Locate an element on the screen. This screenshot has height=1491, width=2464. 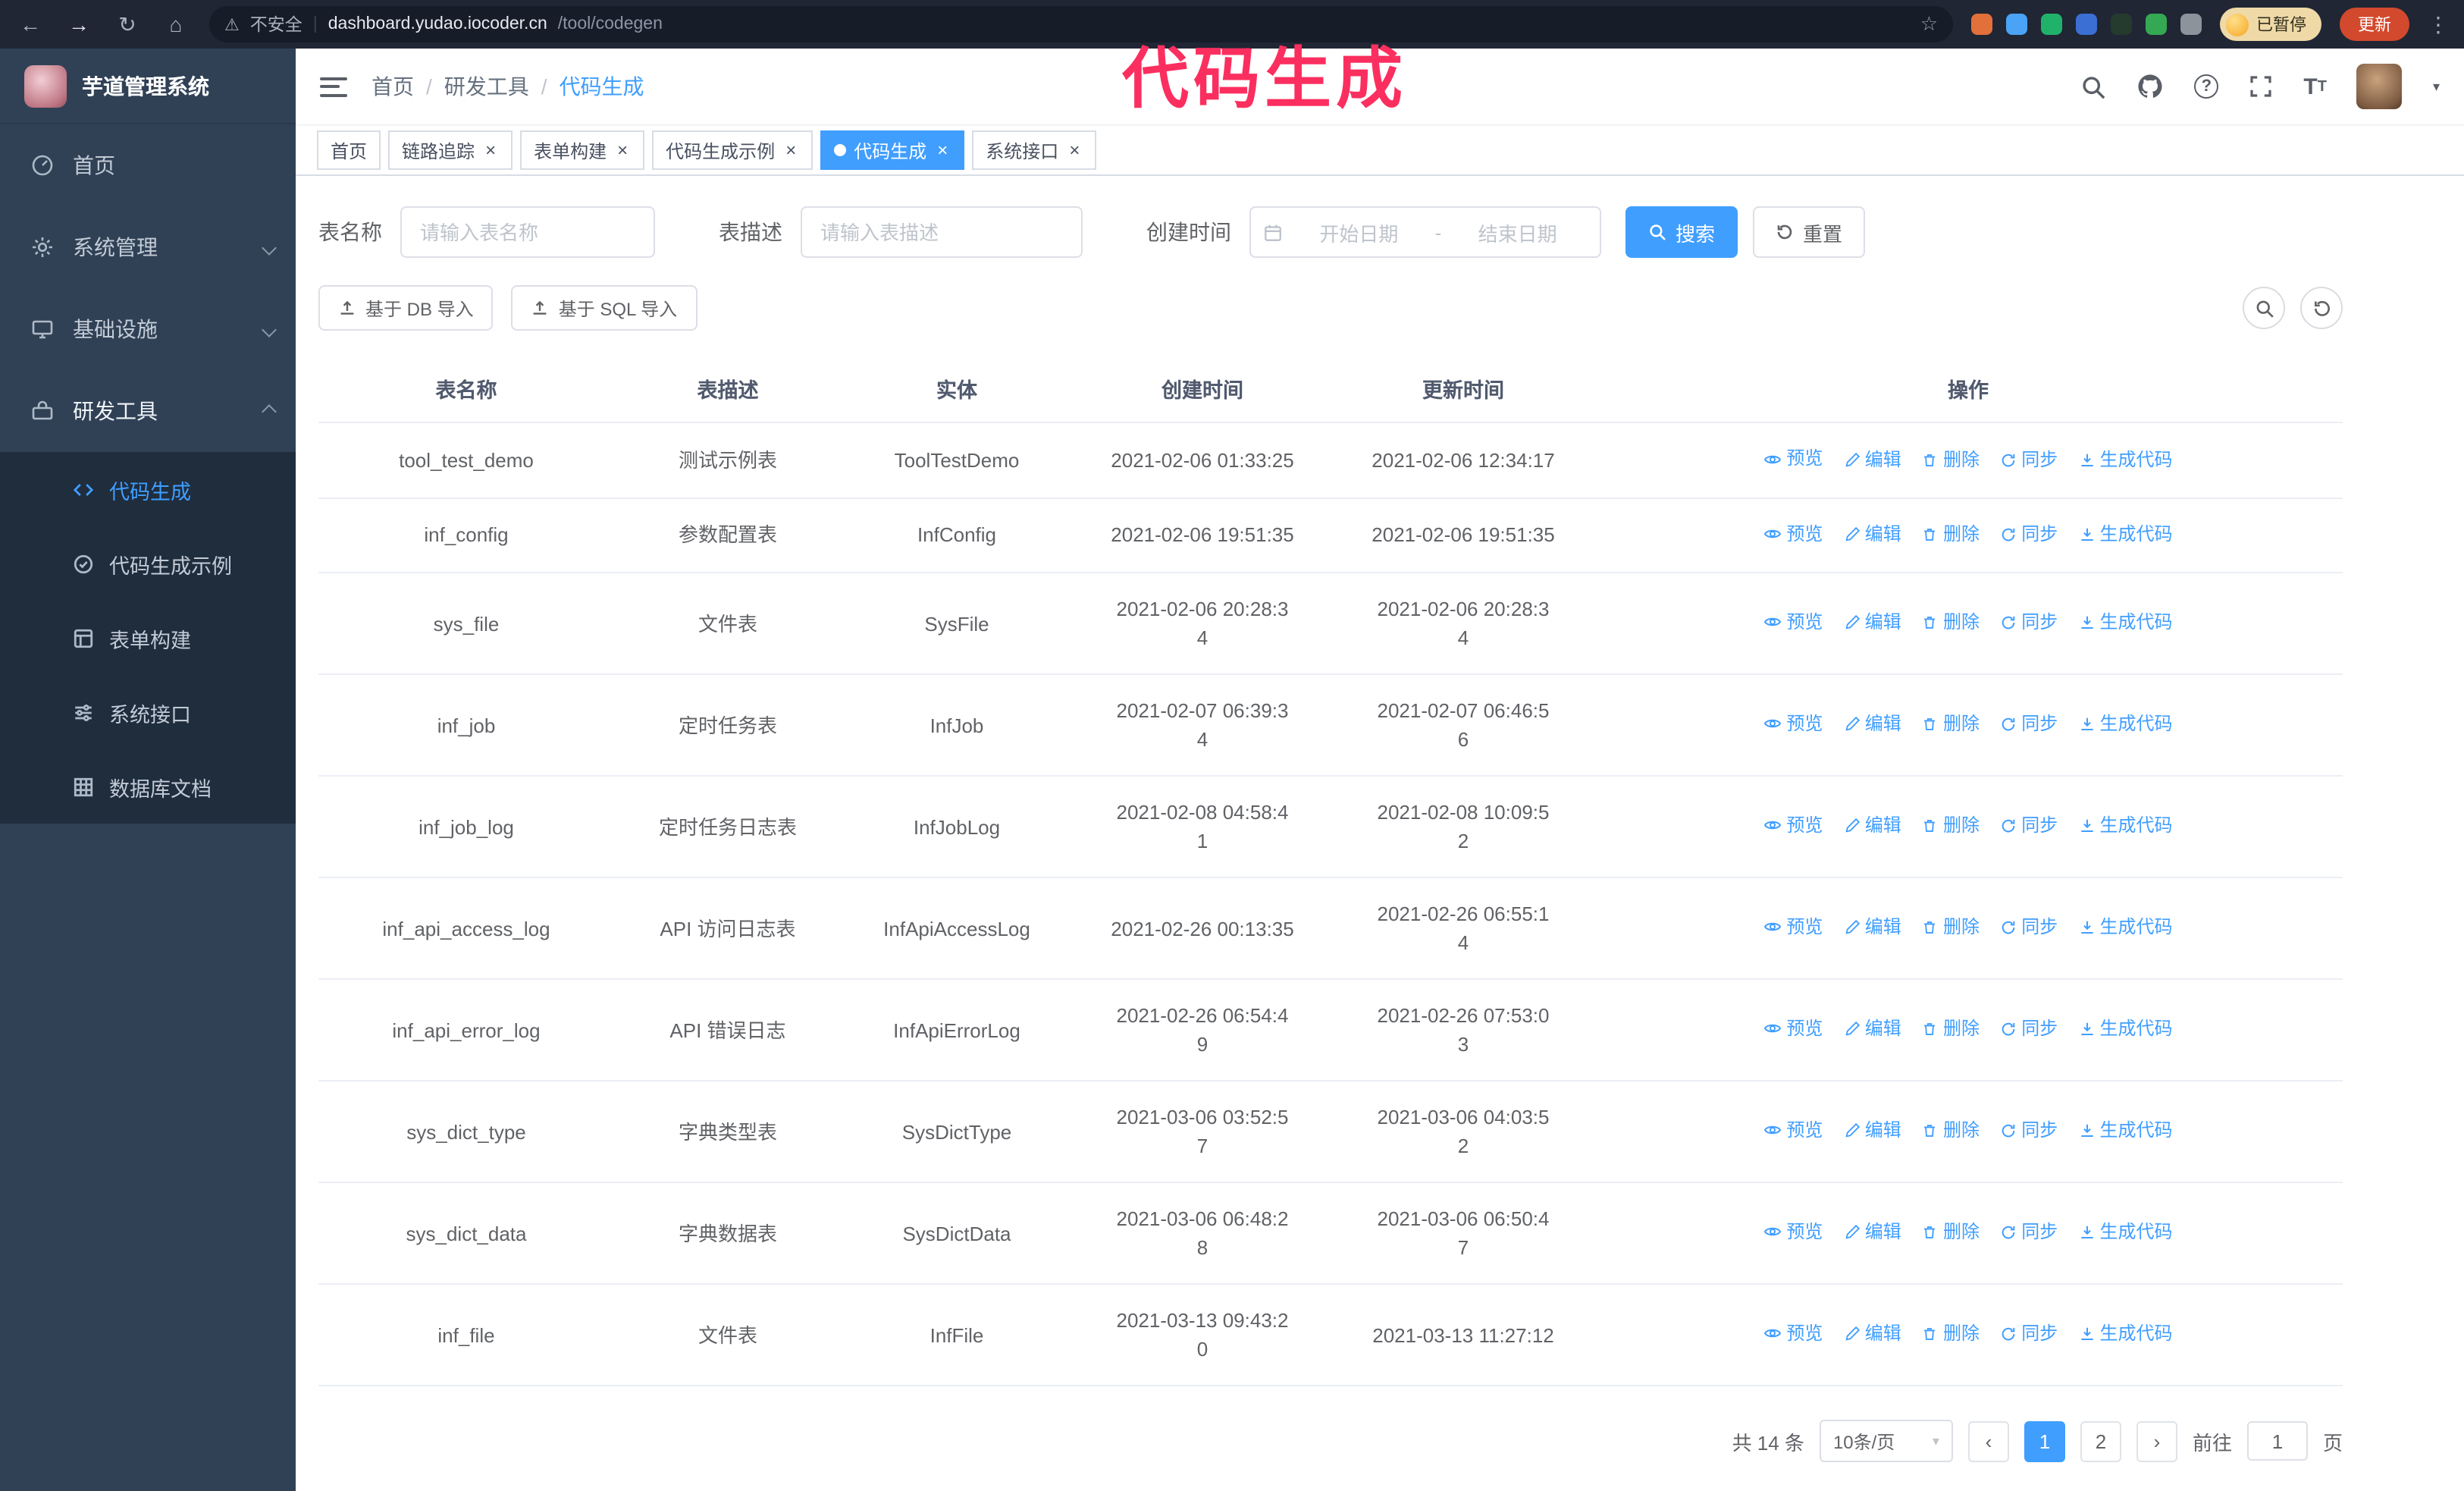
insecure-label: 不安全 is located at coordinates (276, 24).